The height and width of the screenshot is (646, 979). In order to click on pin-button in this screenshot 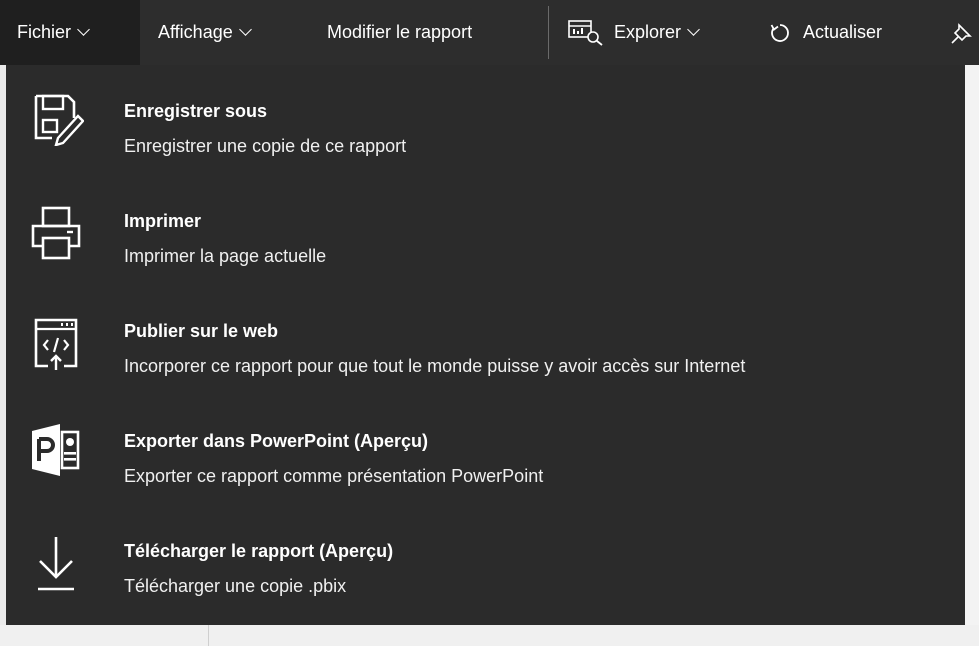, I will do `click(962, 32)`.